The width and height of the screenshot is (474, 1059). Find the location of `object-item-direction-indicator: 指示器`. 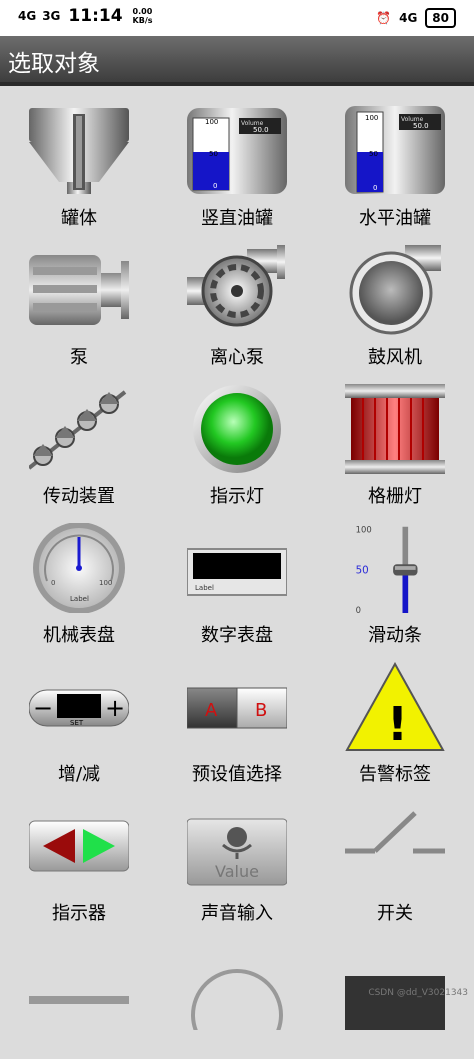

object-item-direction-indicator: 指示器 is located at coordinates (79, 852).